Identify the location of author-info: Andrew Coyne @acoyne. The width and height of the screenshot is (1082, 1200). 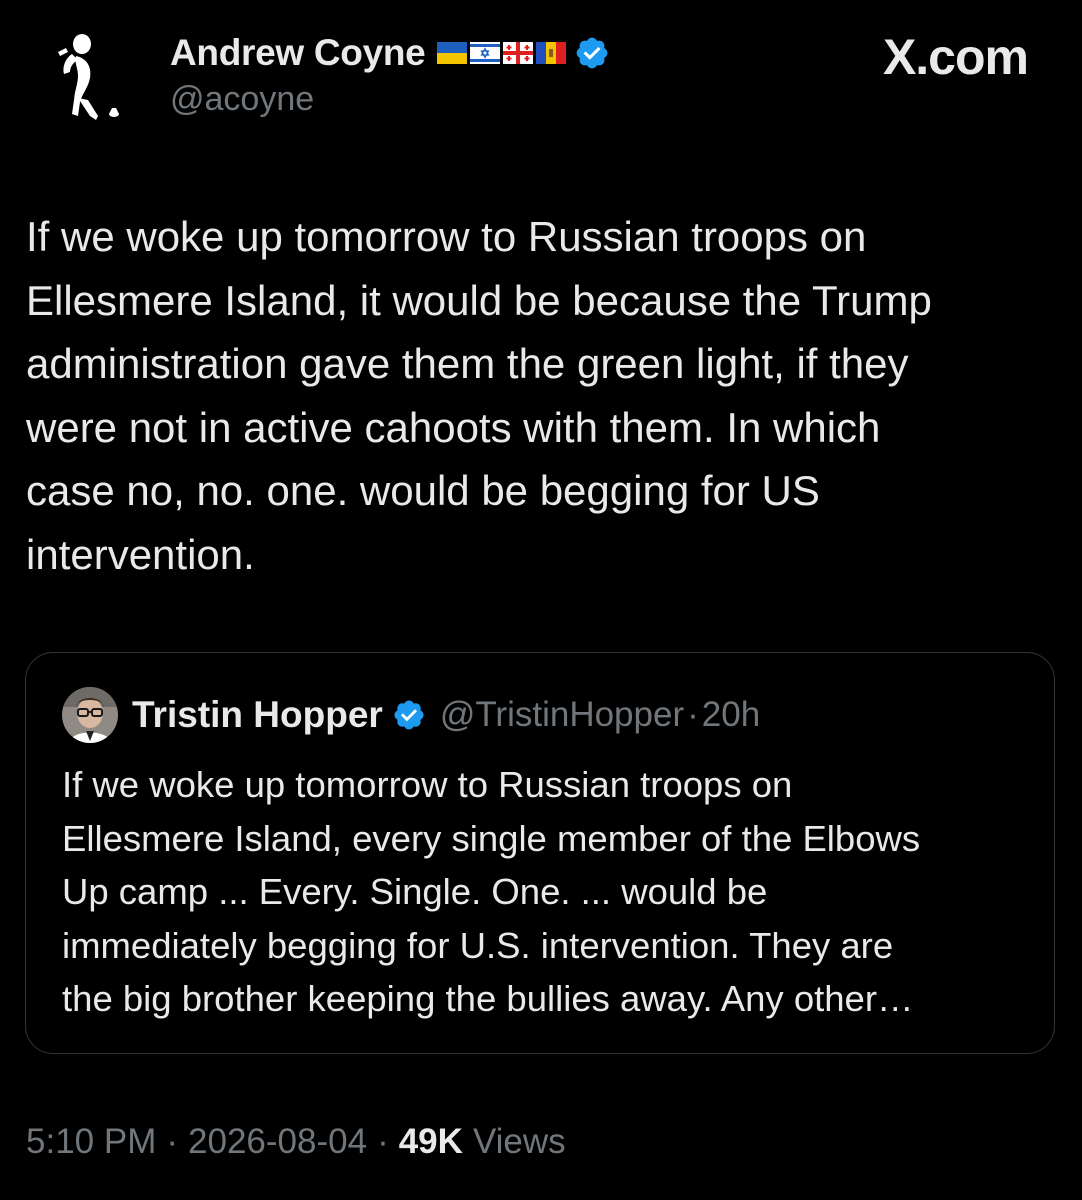
(390, 74).